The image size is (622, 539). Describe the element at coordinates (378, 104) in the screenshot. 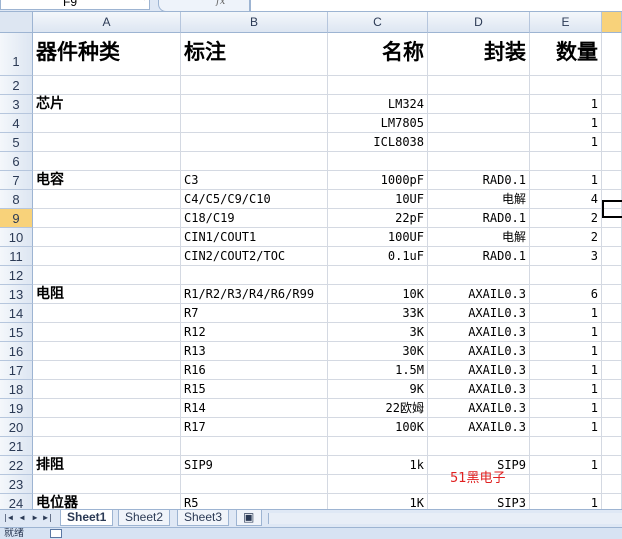

I see `cell-c3: LM324` at that location.